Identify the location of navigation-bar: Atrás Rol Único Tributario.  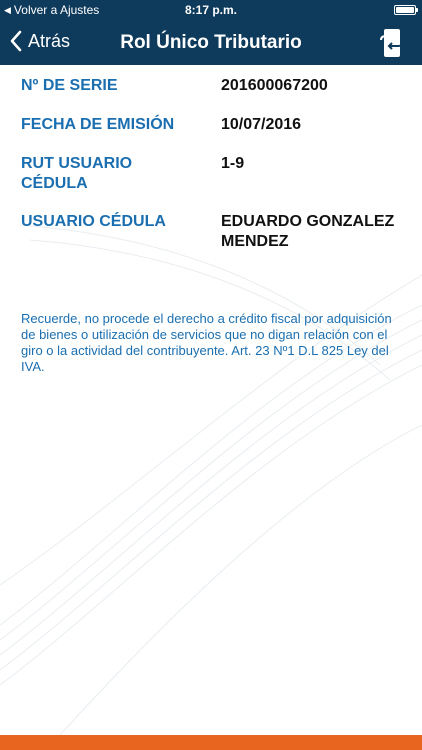
(211, 42).